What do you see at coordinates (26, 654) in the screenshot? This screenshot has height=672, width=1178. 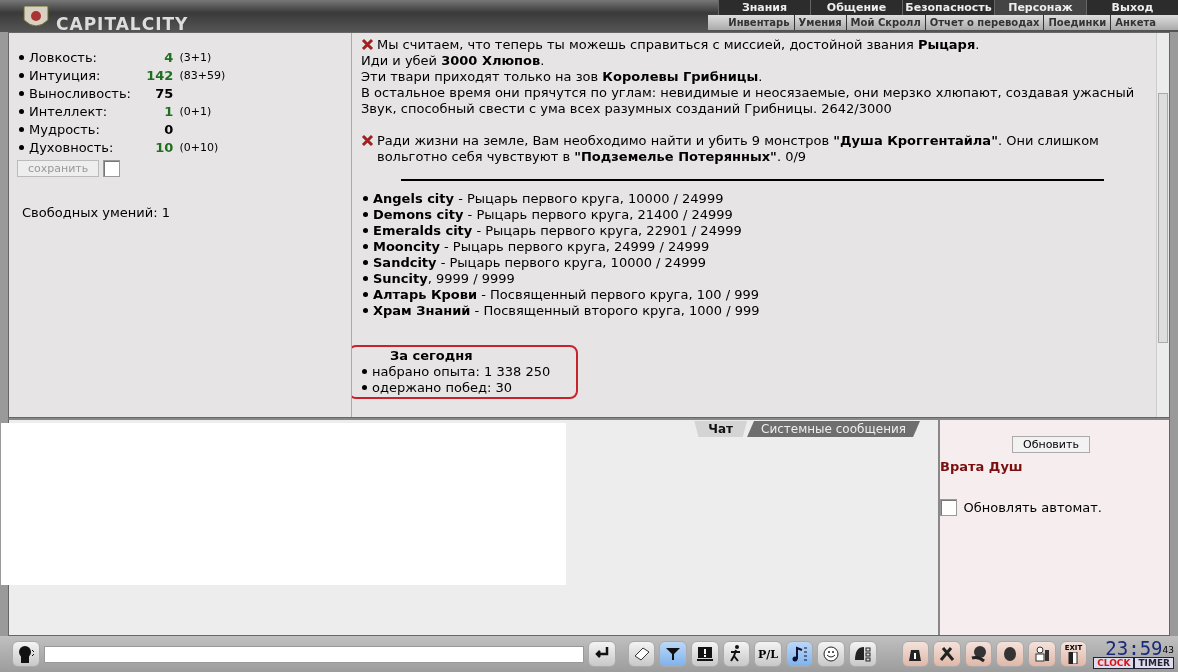 I see `speaker-button` at bounding box center [26, 654].